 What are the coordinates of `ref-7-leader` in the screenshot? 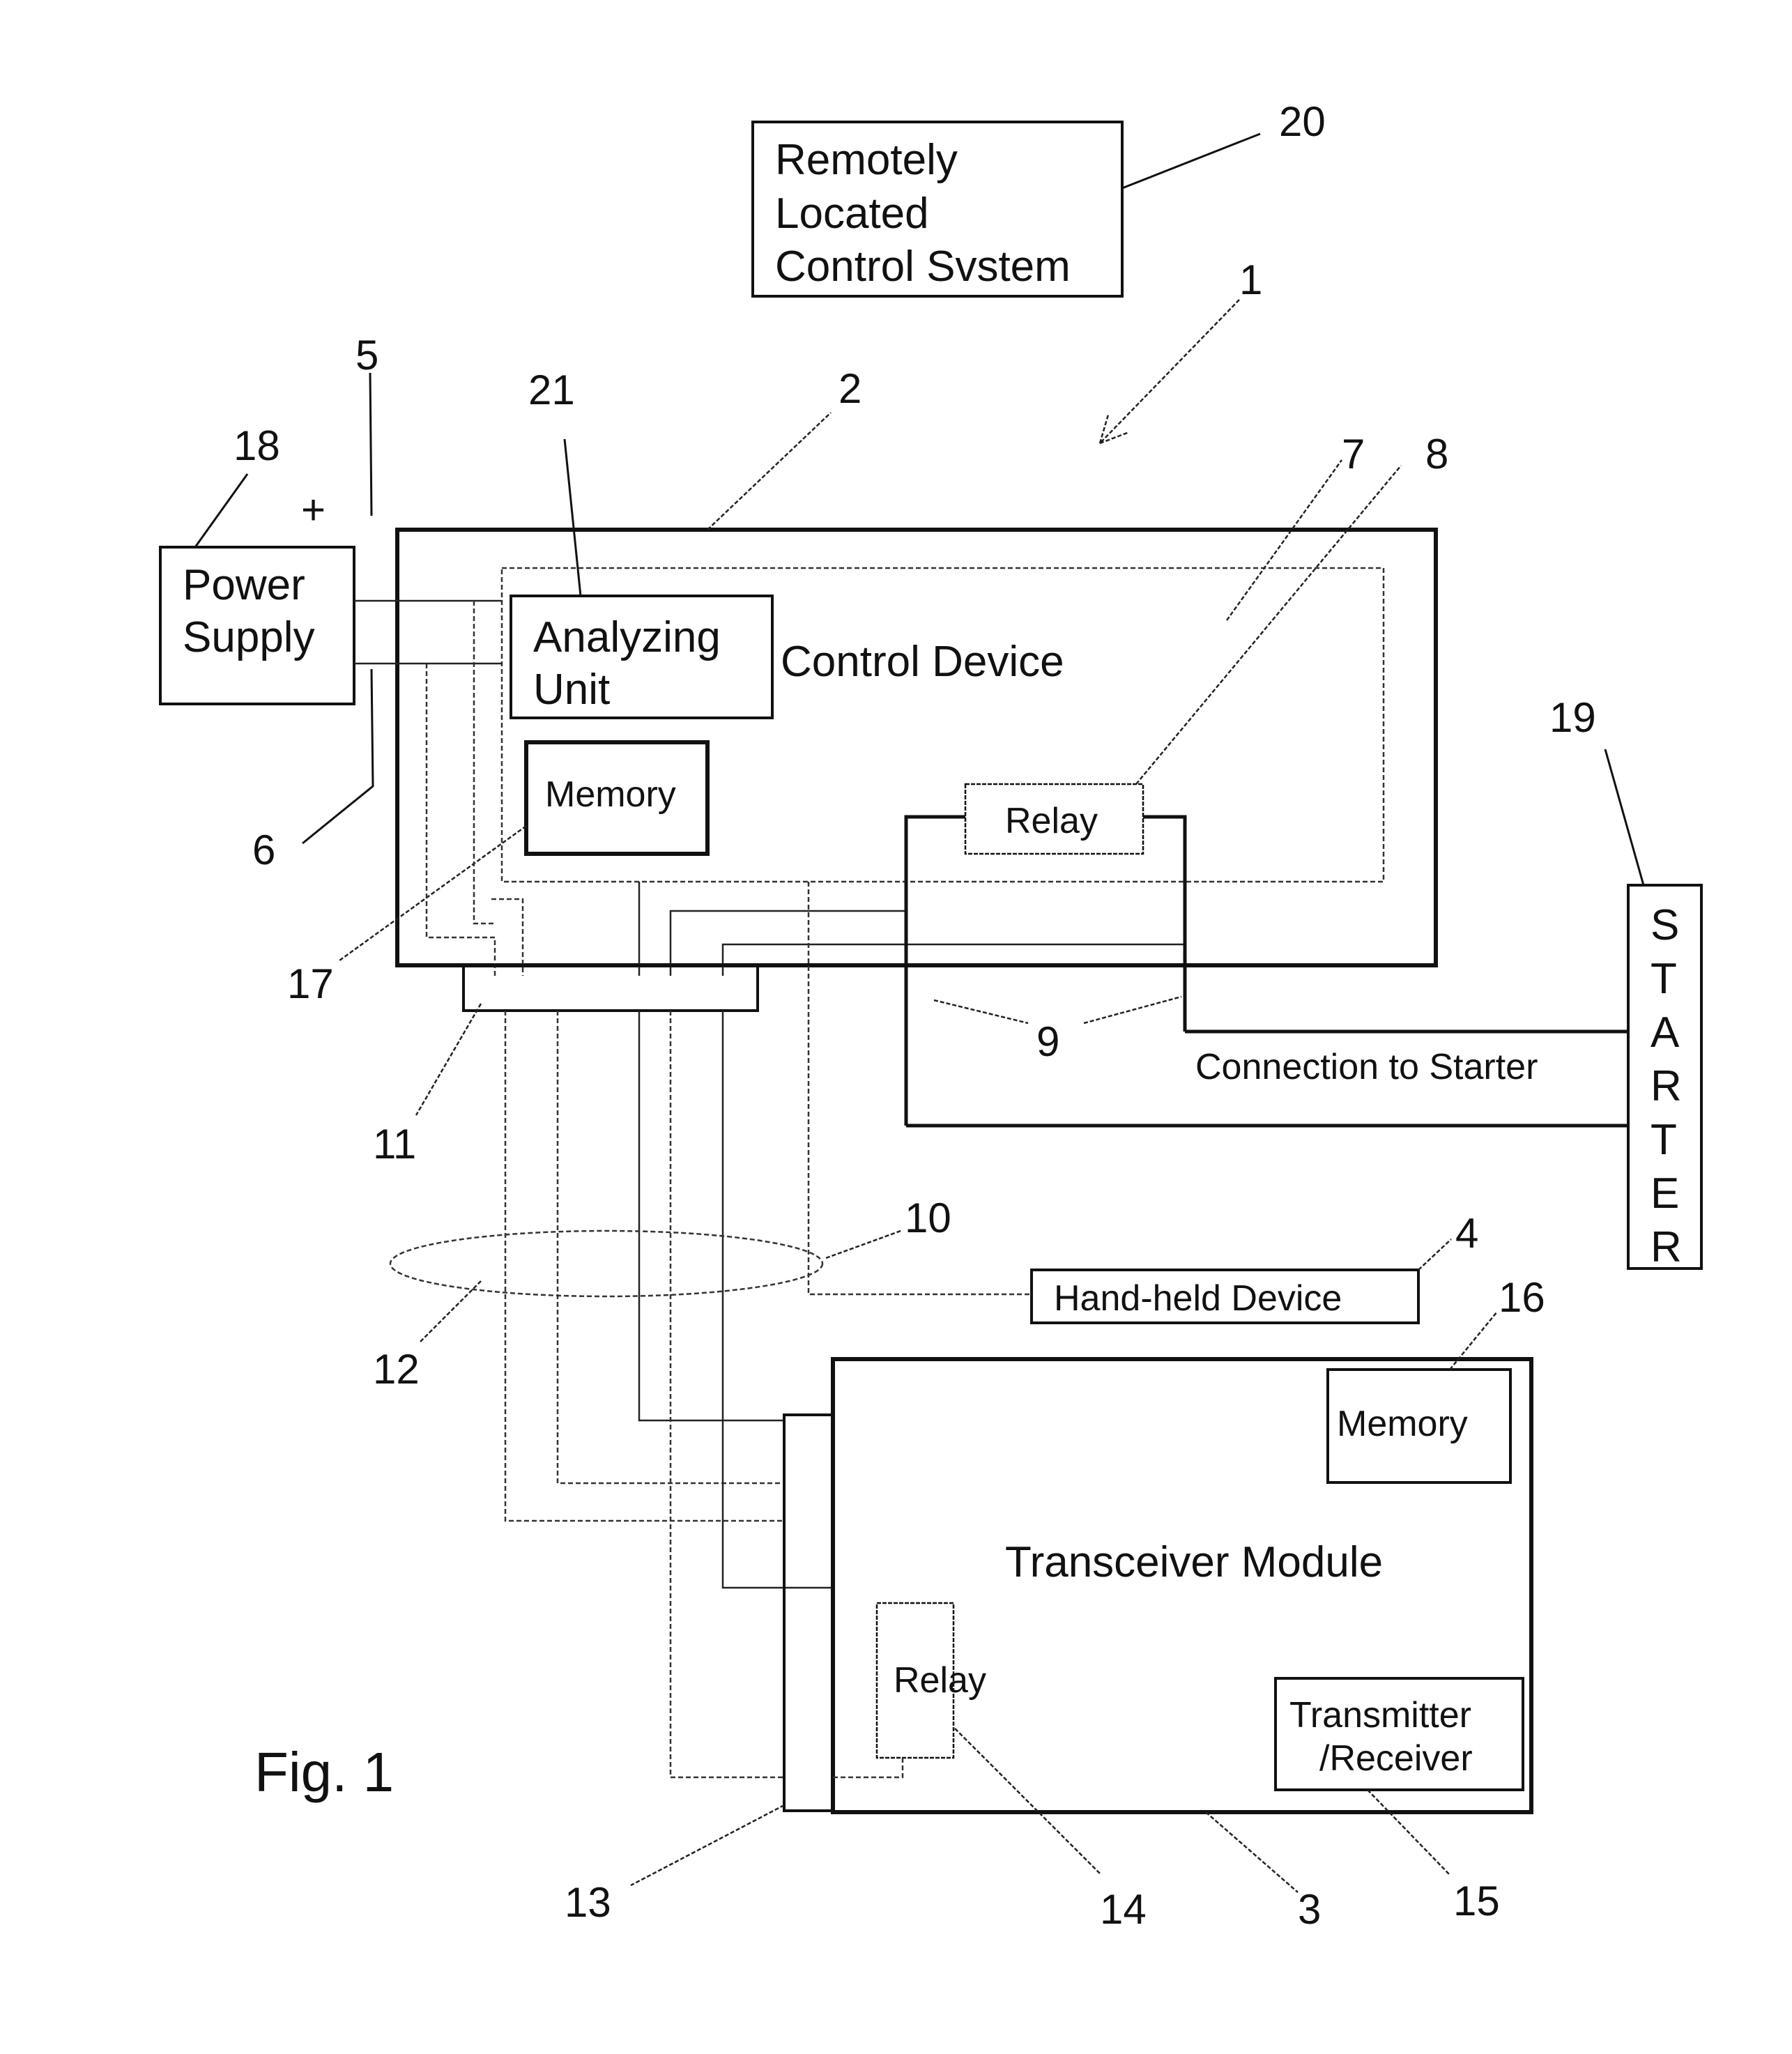 It's located at (1284, 540).